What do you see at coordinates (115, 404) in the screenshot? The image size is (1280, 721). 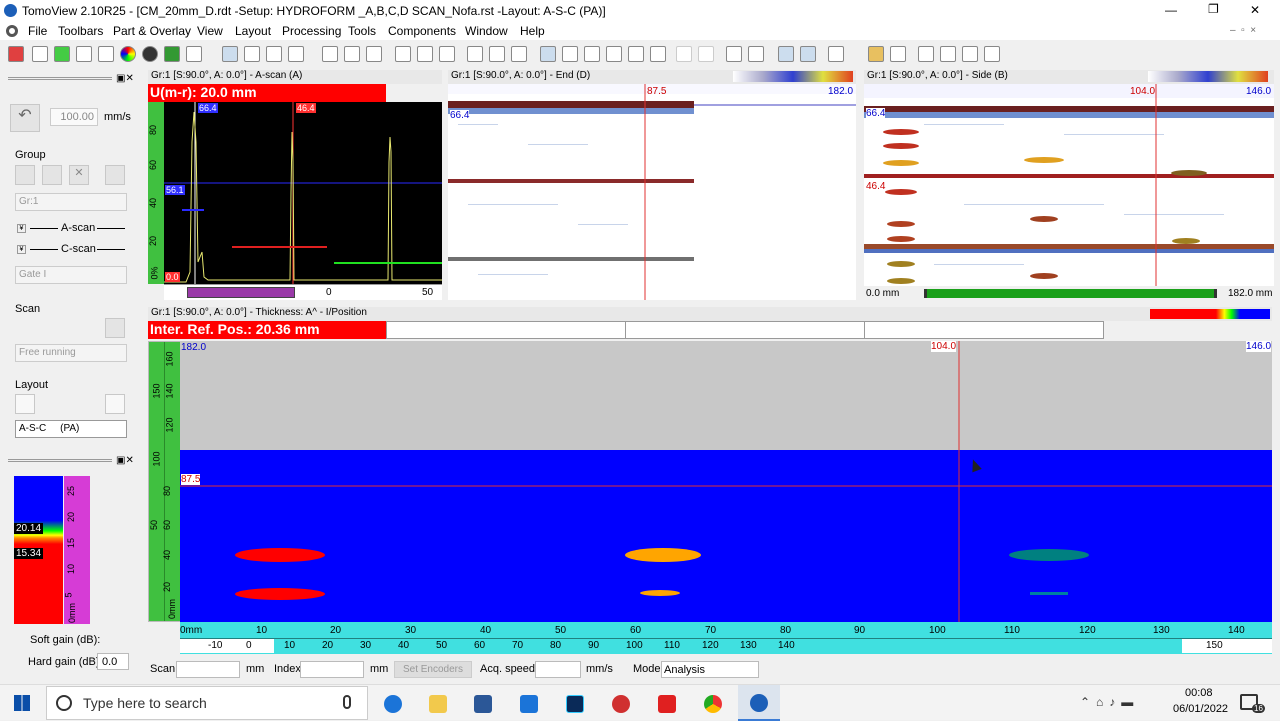 I see `layout-load-button` at bounding box center [115, 404].